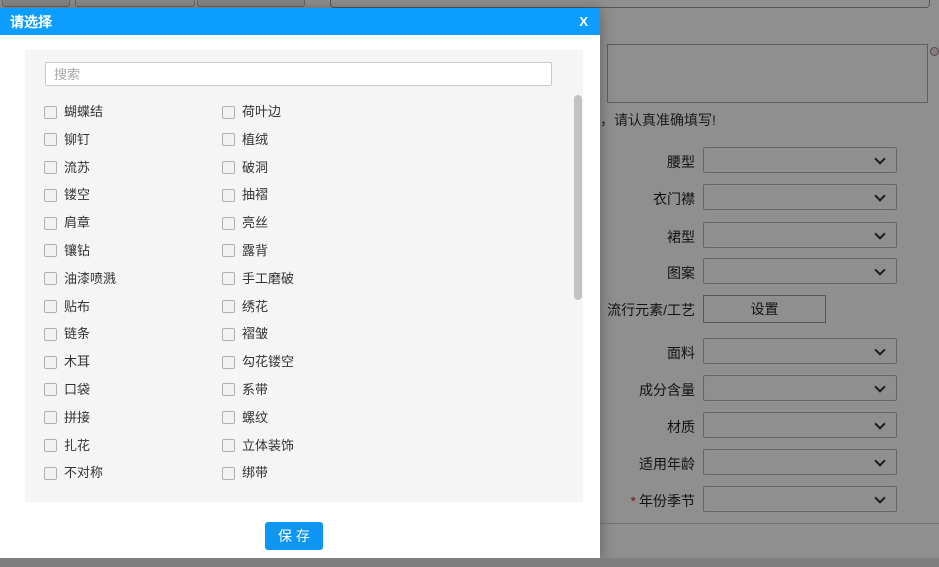  Describe the element at coordinates (255, 334) in the screenshot. I see `option-label: 褶皱` at that location.